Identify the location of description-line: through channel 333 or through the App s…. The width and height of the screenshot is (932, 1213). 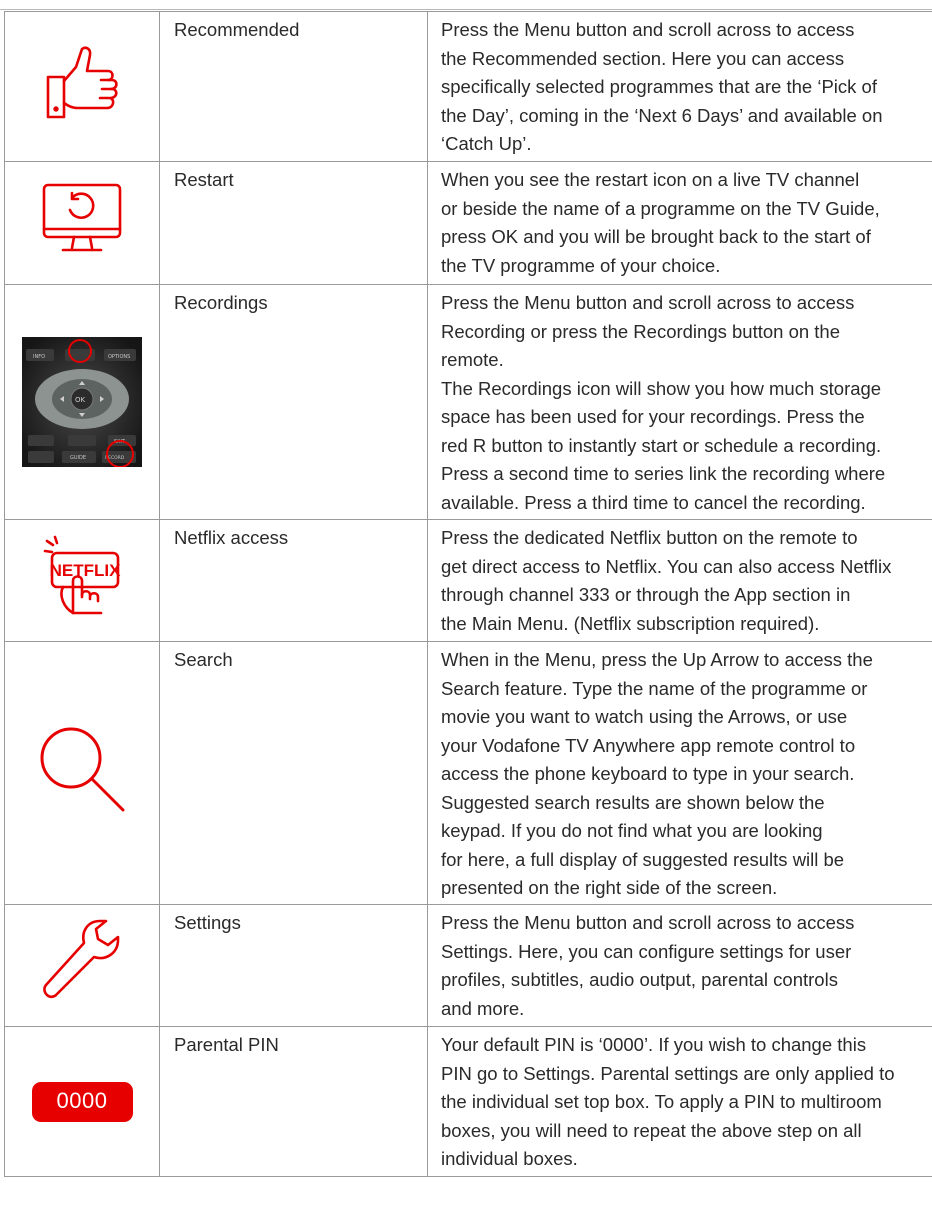
(646, 594).